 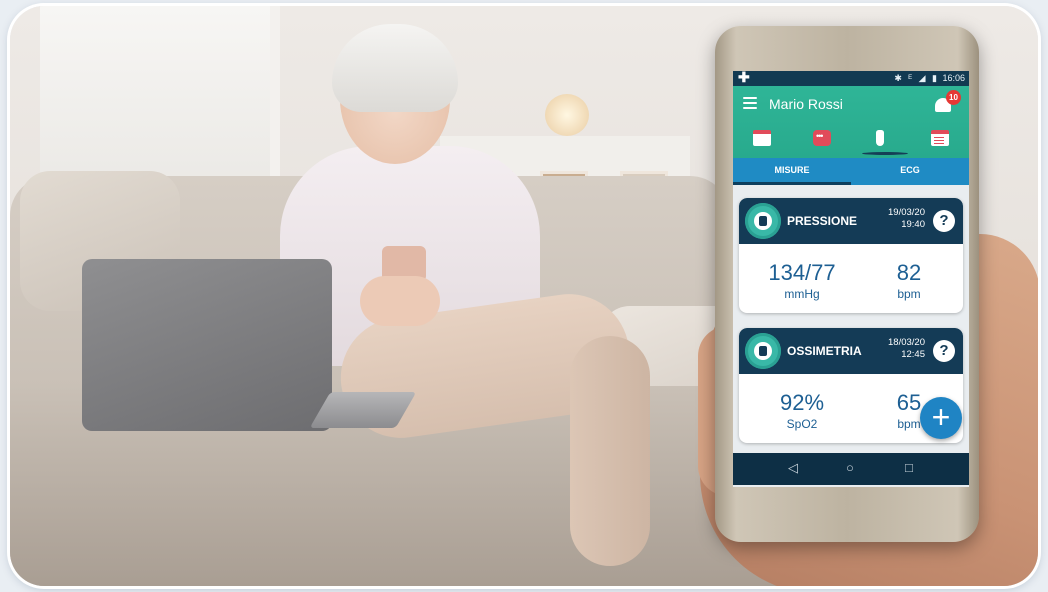 What do you see at coordinates (906, 342) in the screenshot?
I see `card-date: 18/03/20` at bounding box center [906, 342].